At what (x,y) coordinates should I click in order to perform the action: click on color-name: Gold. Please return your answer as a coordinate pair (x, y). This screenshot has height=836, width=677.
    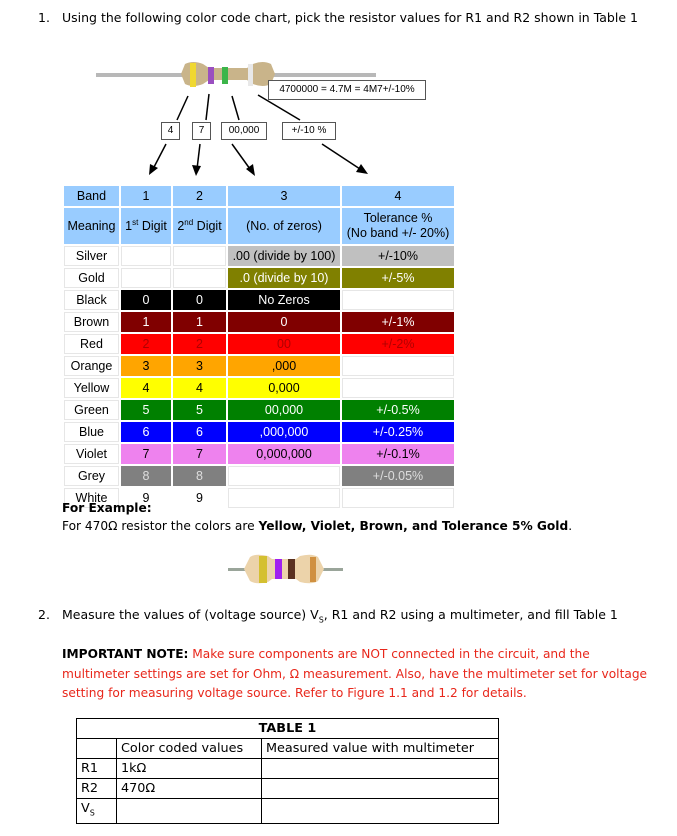
    Looking at the image, I should click on (91, 278).